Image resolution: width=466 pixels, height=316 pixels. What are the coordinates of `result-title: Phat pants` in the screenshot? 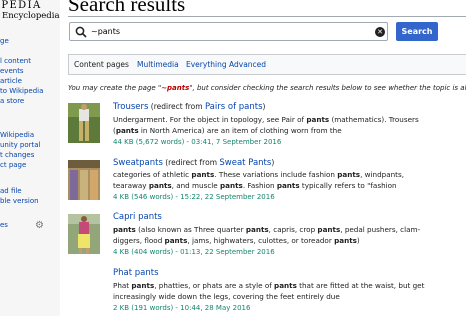 It's located at (136, 273).